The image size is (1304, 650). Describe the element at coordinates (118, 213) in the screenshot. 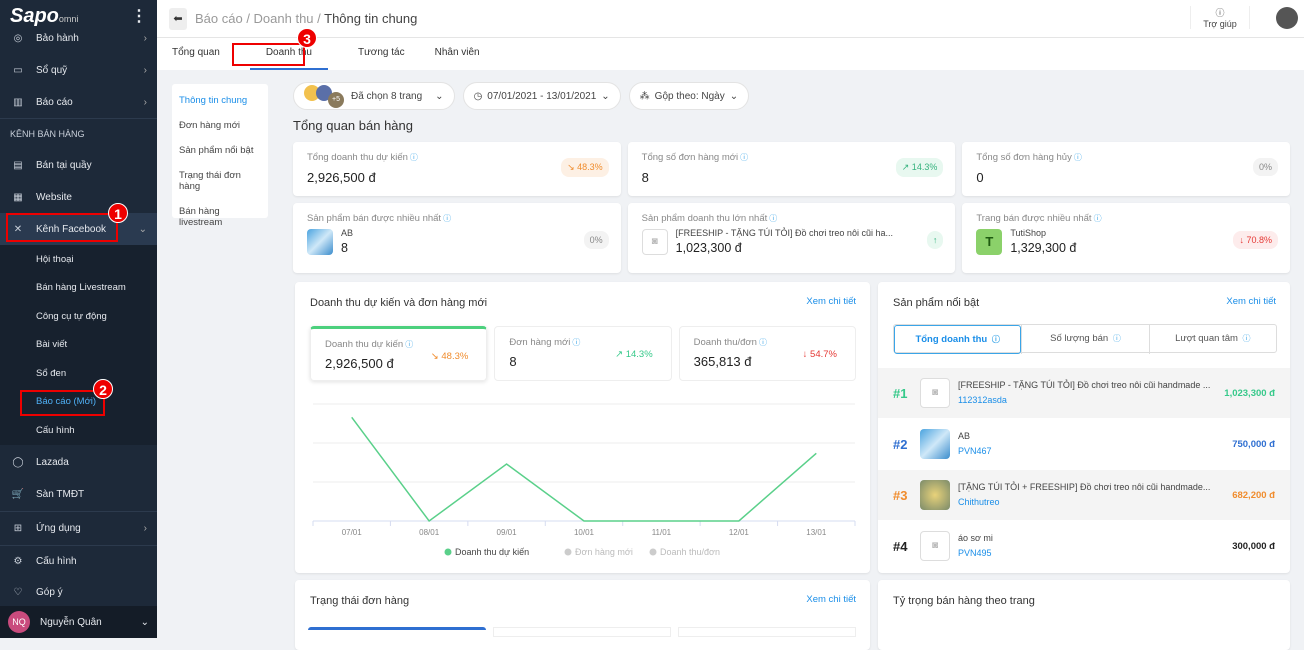

I see `annotation-badge-1: 1` at that location.